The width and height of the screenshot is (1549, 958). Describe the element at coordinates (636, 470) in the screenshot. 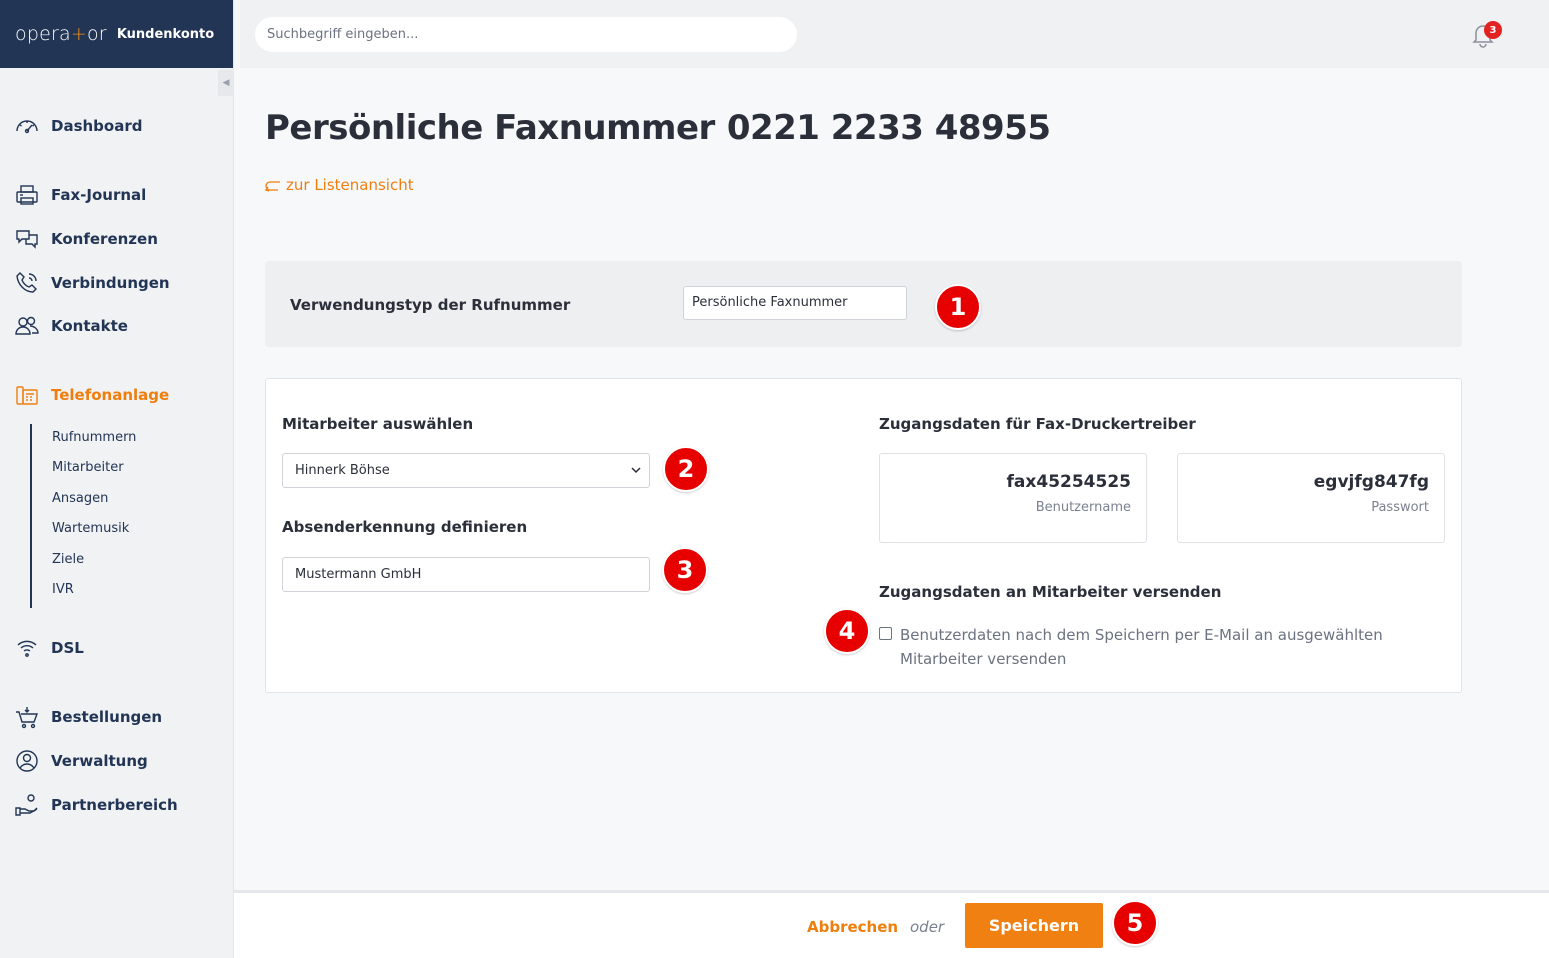

I see `chevron-down-icon` at that location.